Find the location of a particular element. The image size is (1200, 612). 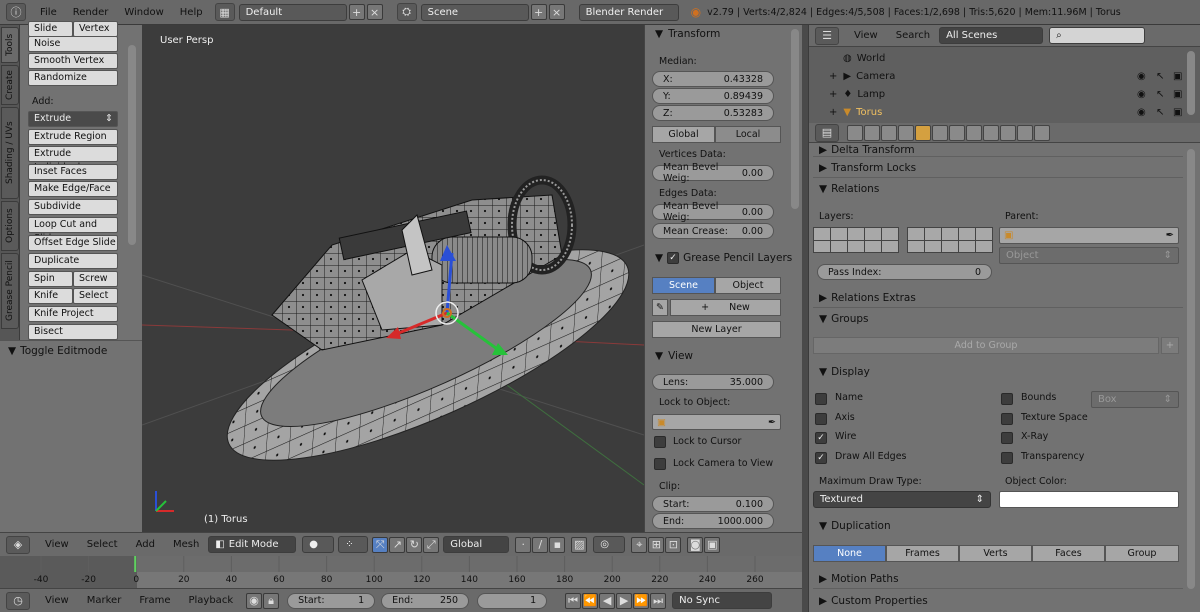

outliner-search-menu: Search is located at coordinates (913, 35).